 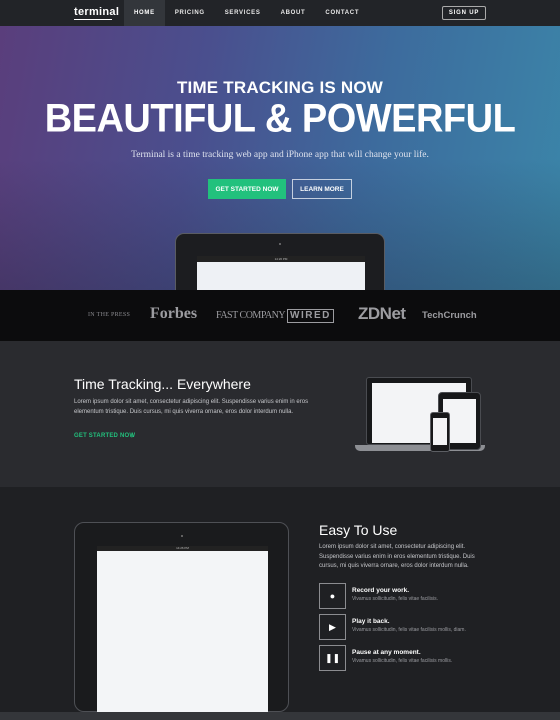 What do you see at coordinates (371, 621) in the screenshot?
I see `feature-title: Play it back.` at bounding box center [371, 621].